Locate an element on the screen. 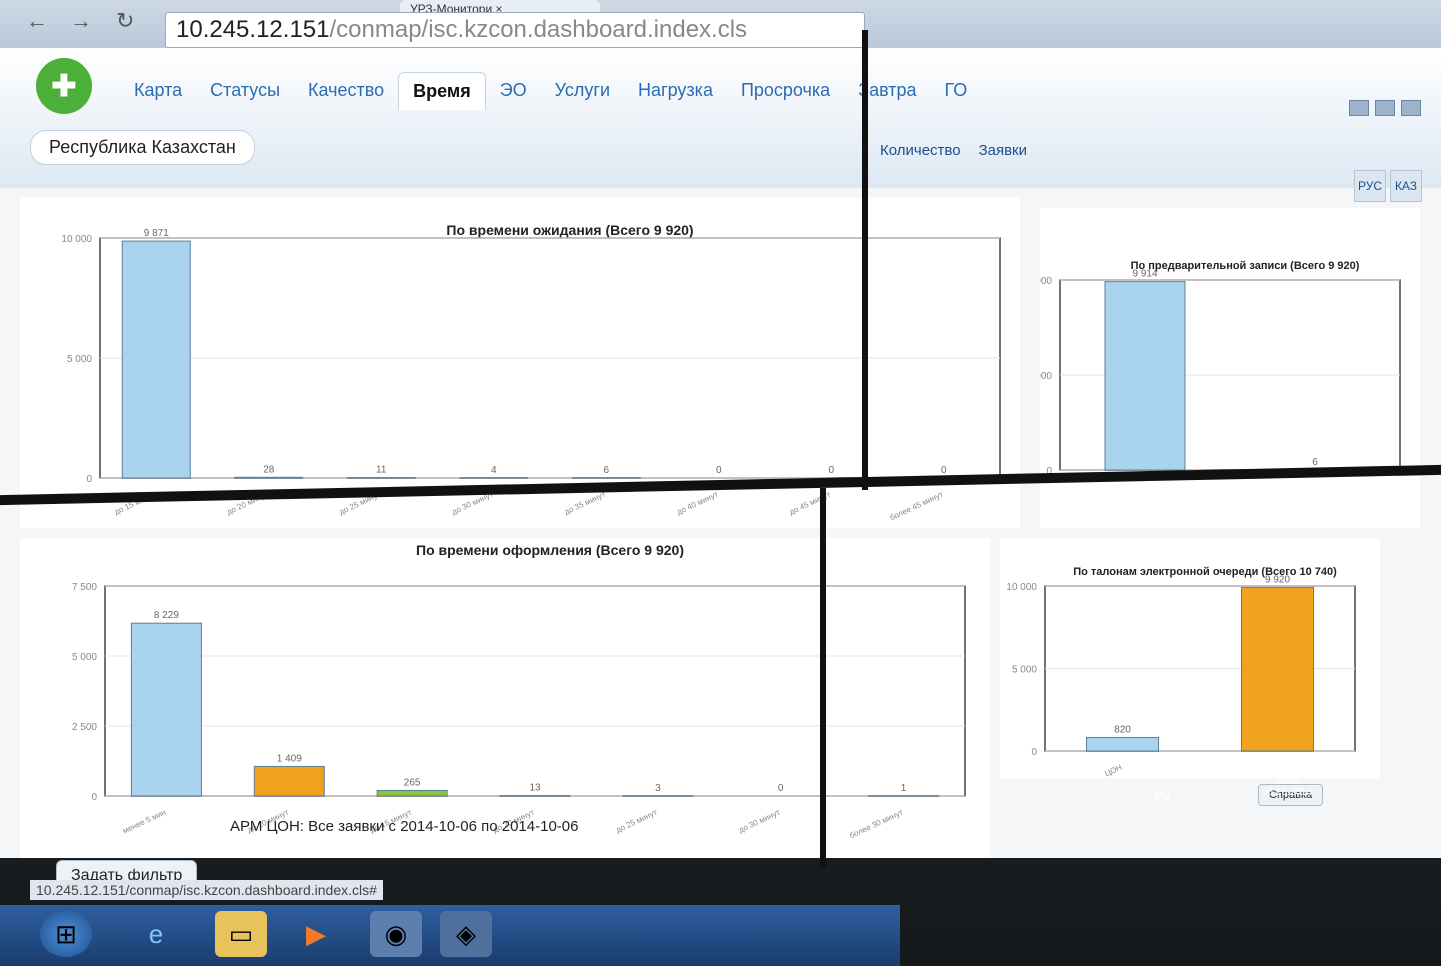  category-label: более 45 минут is located at coordinates (916, 506).